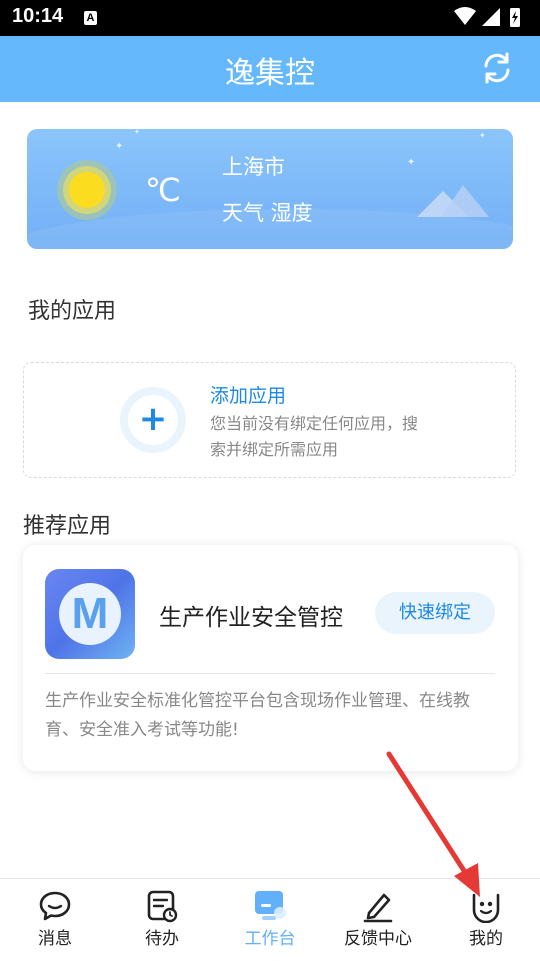 This screenshot has width=540, height=961. Describe the element at coordinates (90, 18) in the screenshot. I see `notification-icon: A` at that location.